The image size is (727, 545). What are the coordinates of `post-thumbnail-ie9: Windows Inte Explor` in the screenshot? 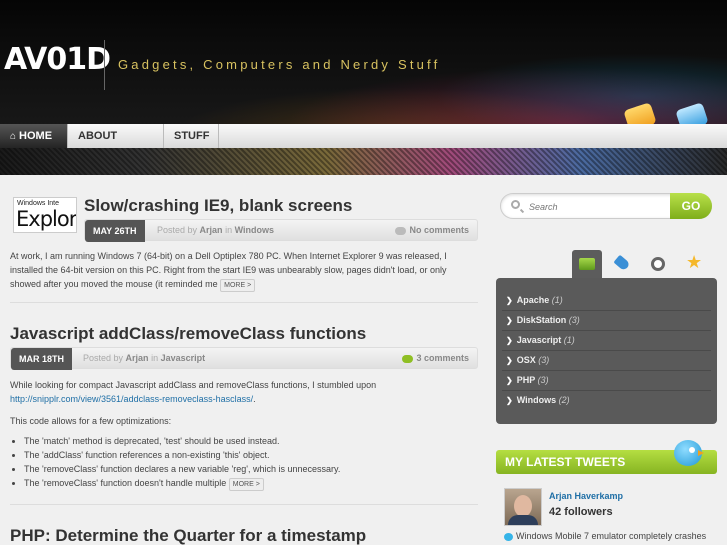 It's located at (45, 215).